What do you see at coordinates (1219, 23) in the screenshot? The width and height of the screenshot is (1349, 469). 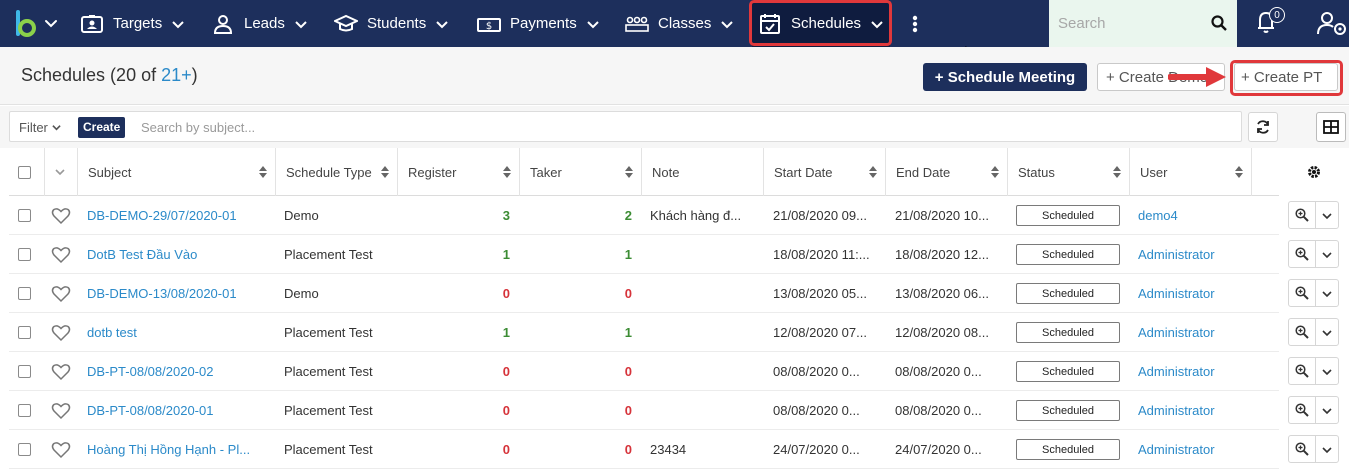 I see `search-icon` at bounding box center [1219, 23].